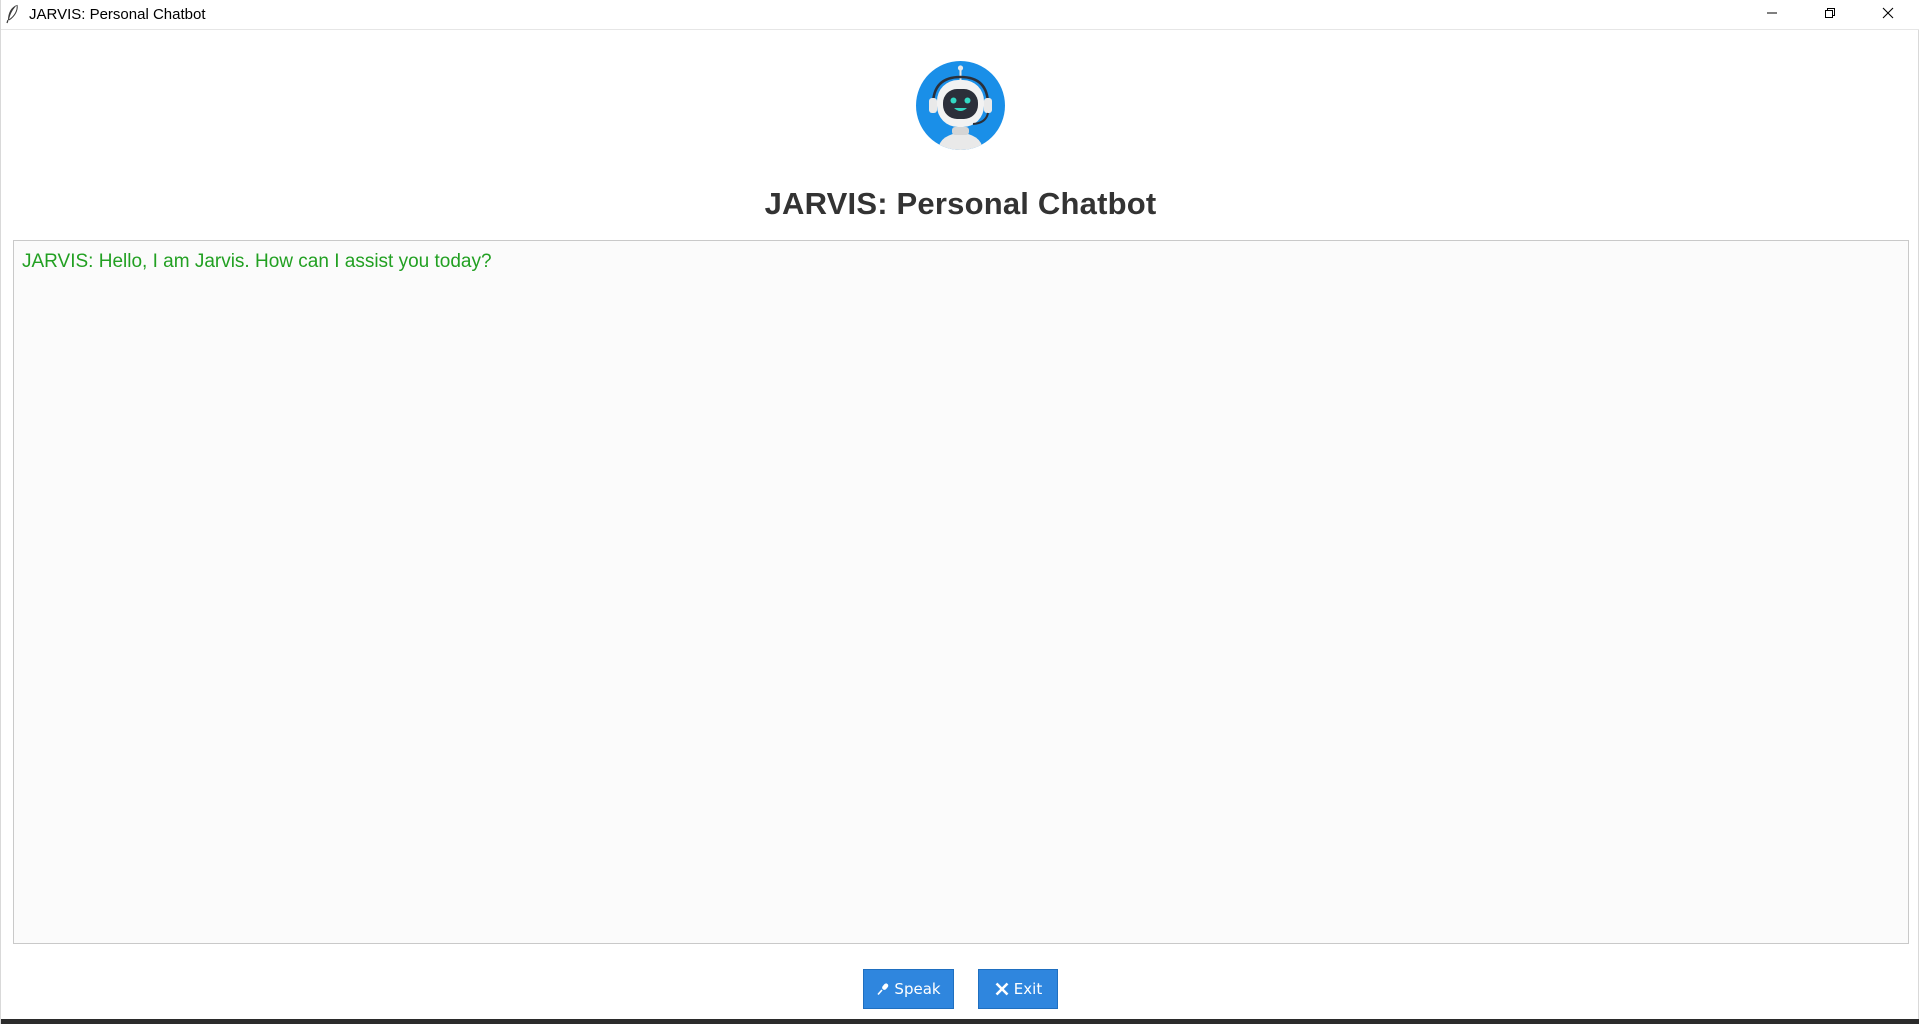  I want to click on close-icon, so click(1888, 15).